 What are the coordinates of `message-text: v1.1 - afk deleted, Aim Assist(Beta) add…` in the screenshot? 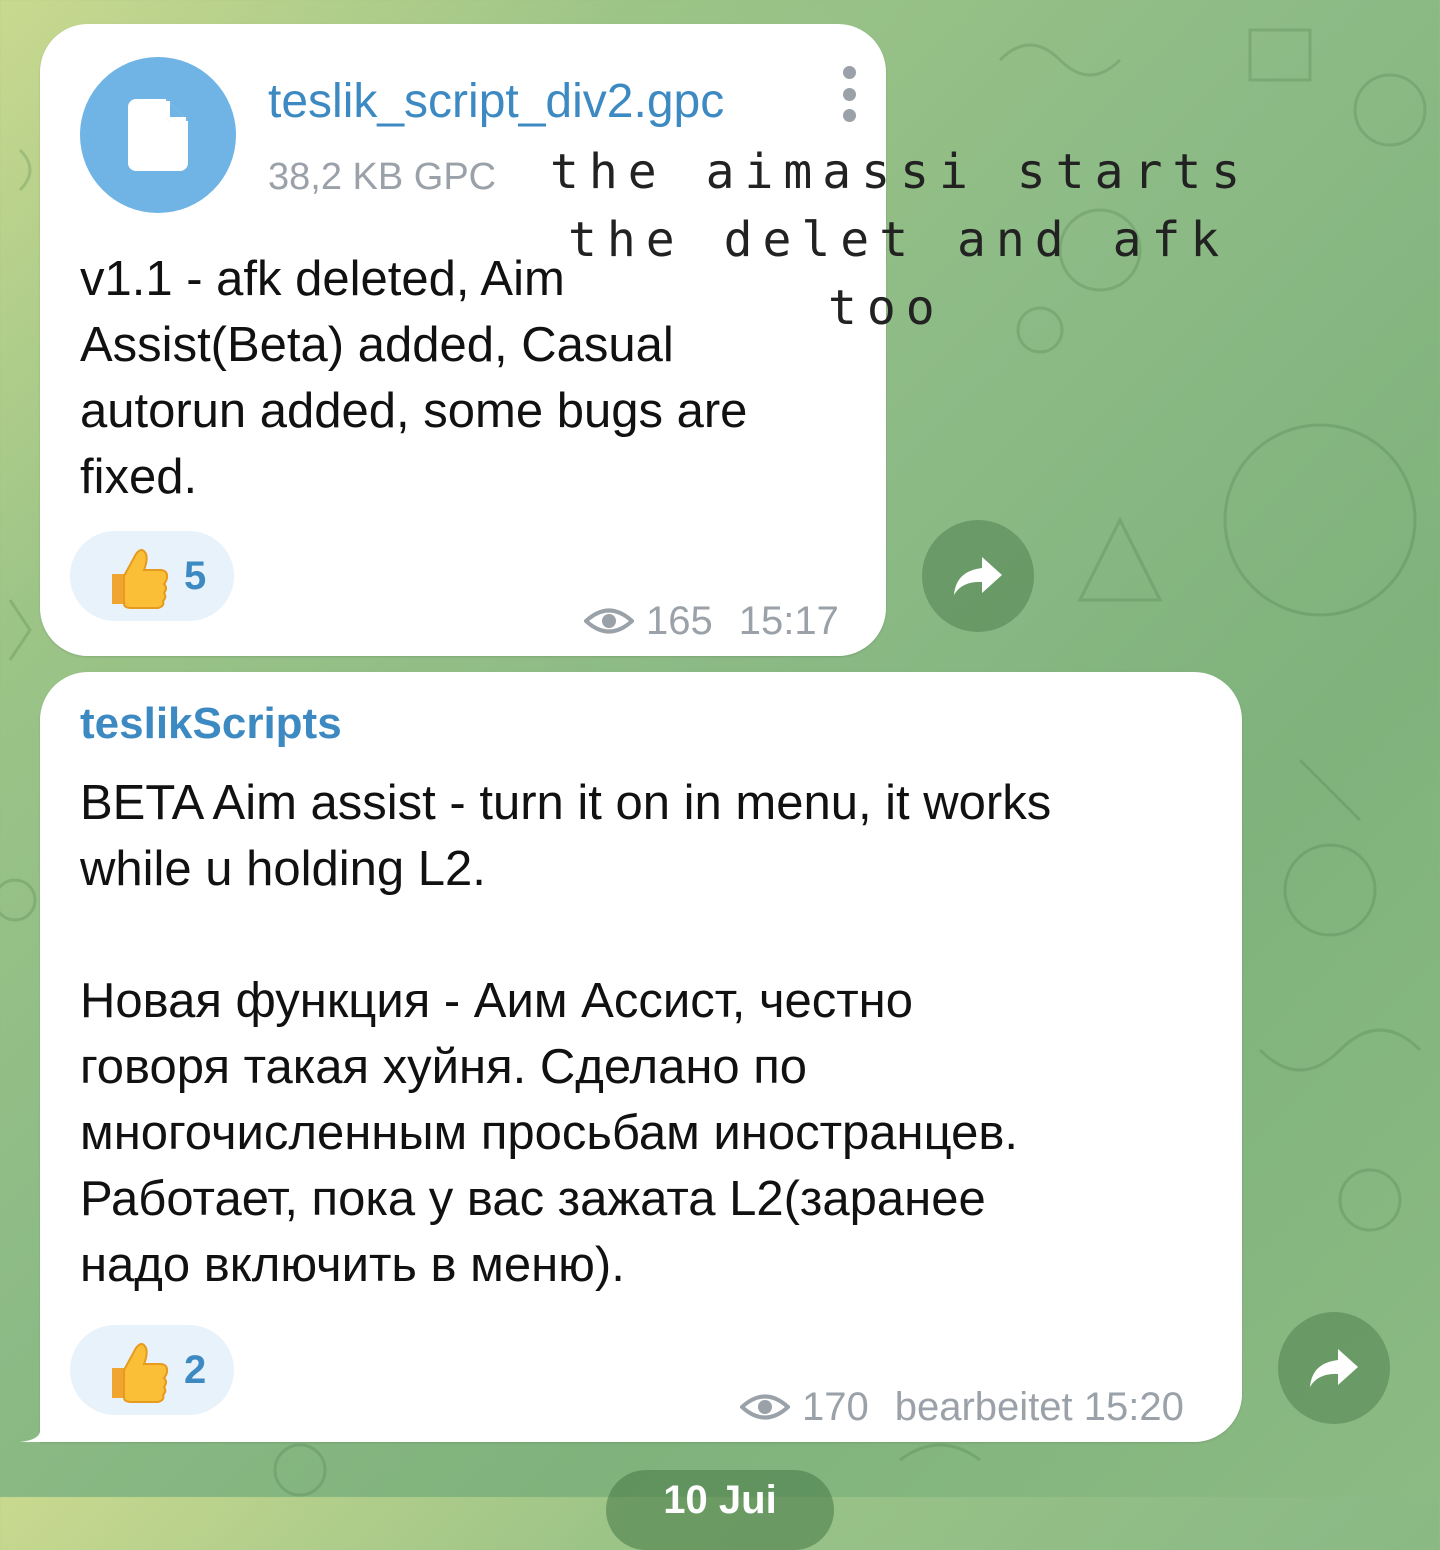 It's located at (414, 378).